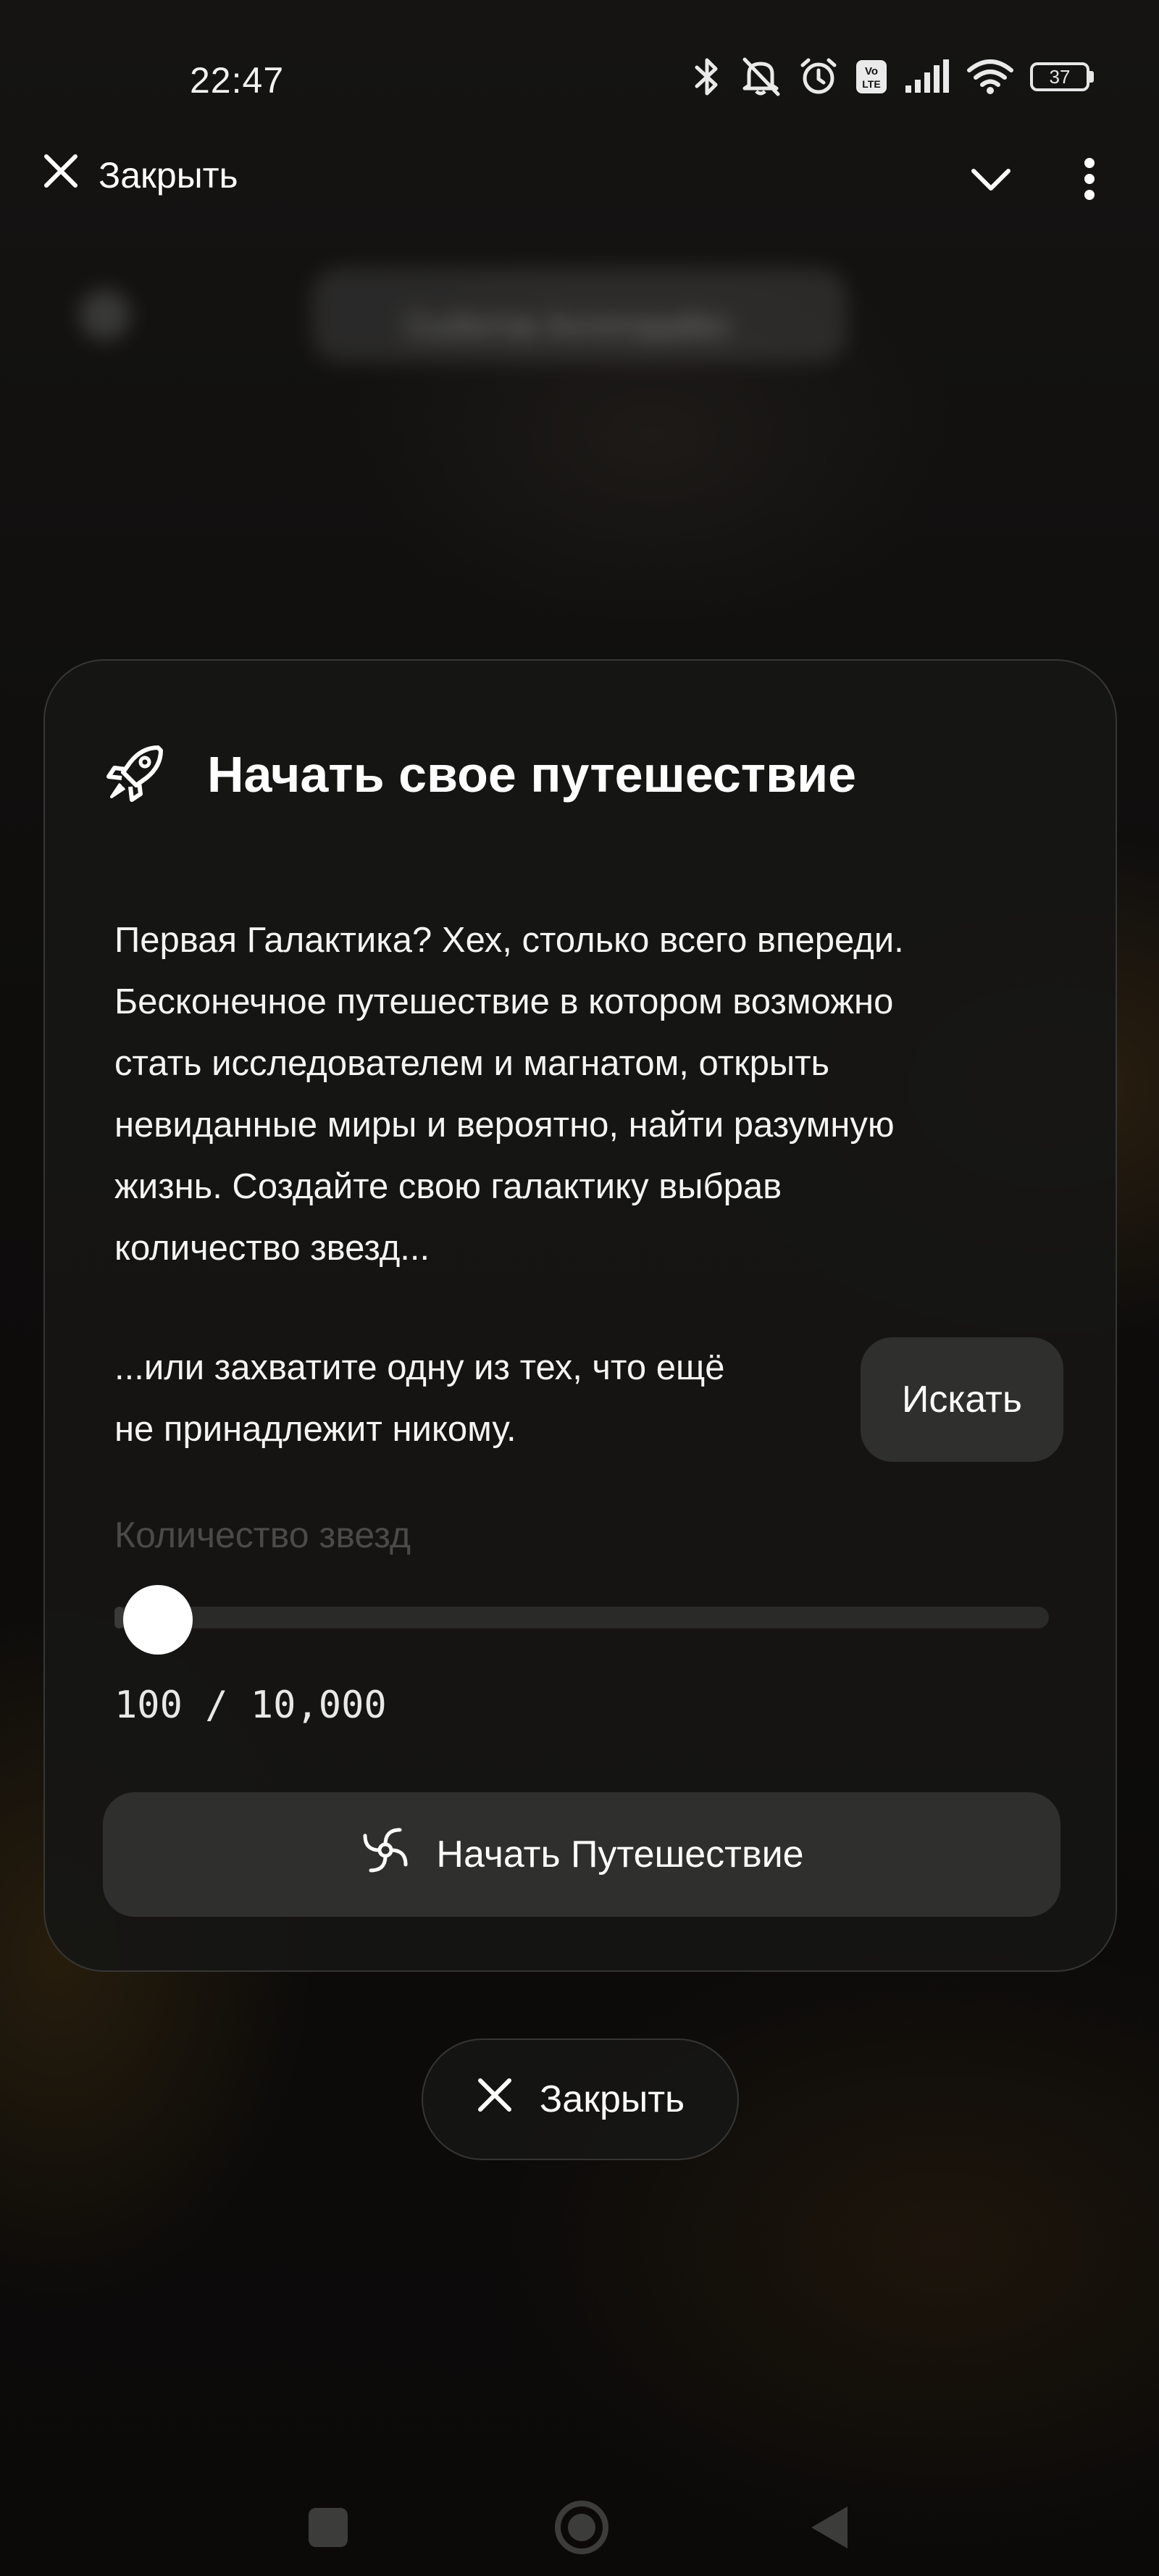 Image resolution: width=1159 pixels, height=2576 pixels. What do you see at coordinates (962, 1399) in the screenshot?
I see `search-button: Искать` at bounding box center [962, 1399].